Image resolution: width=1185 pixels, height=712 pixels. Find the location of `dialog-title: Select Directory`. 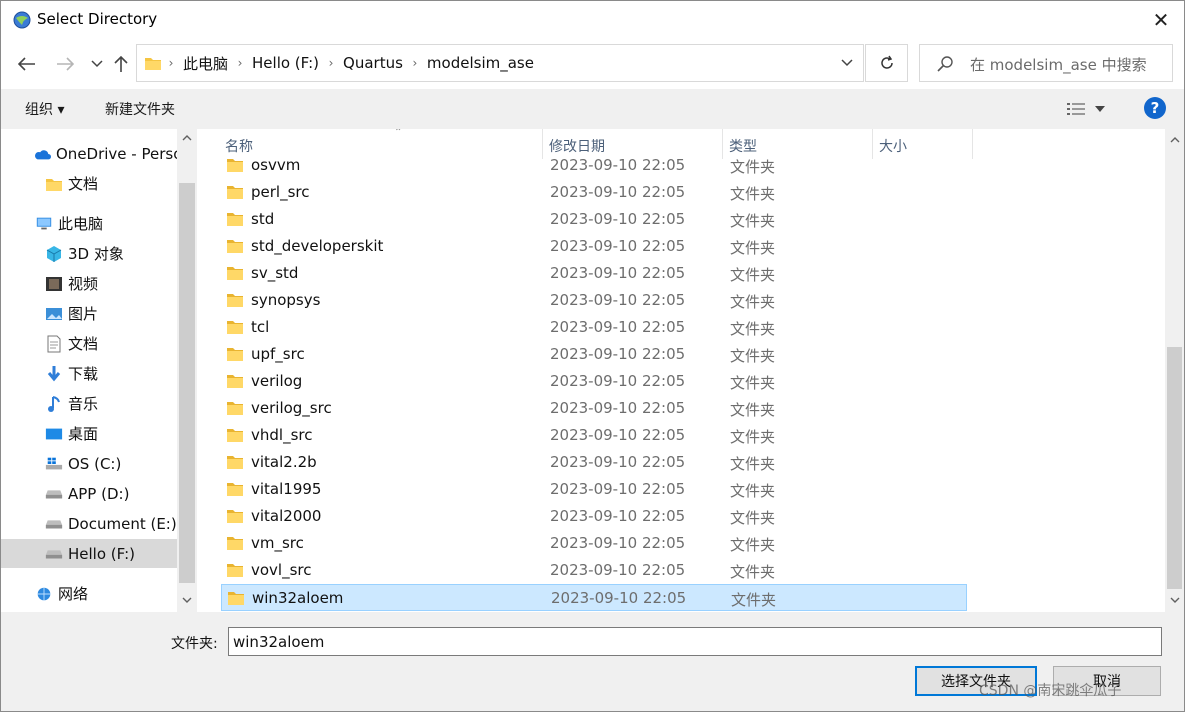

dialog-title: Select Directory is located at coordinates (97, 19).